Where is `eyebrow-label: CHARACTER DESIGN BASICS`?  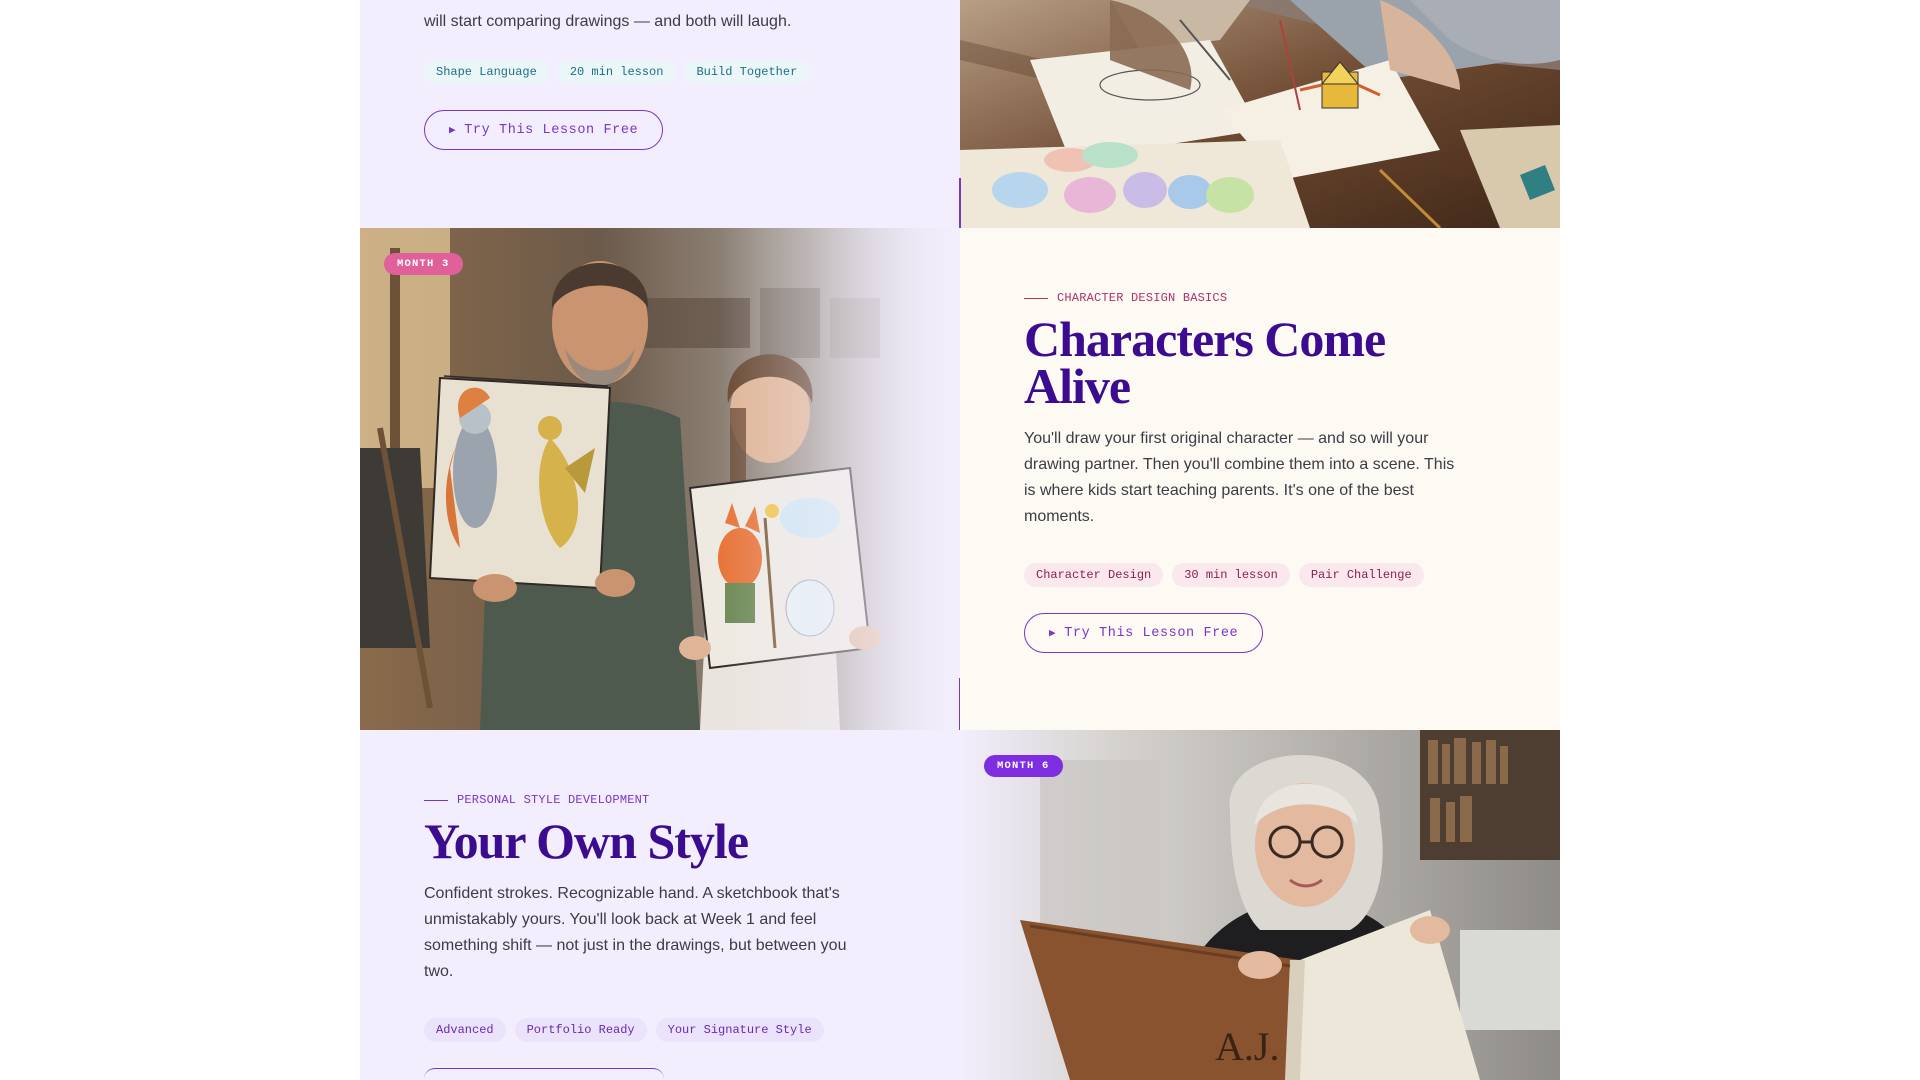 eyebrow-label: CHARACTER DESIGN BASICS is located at coordinates (1142, 298).